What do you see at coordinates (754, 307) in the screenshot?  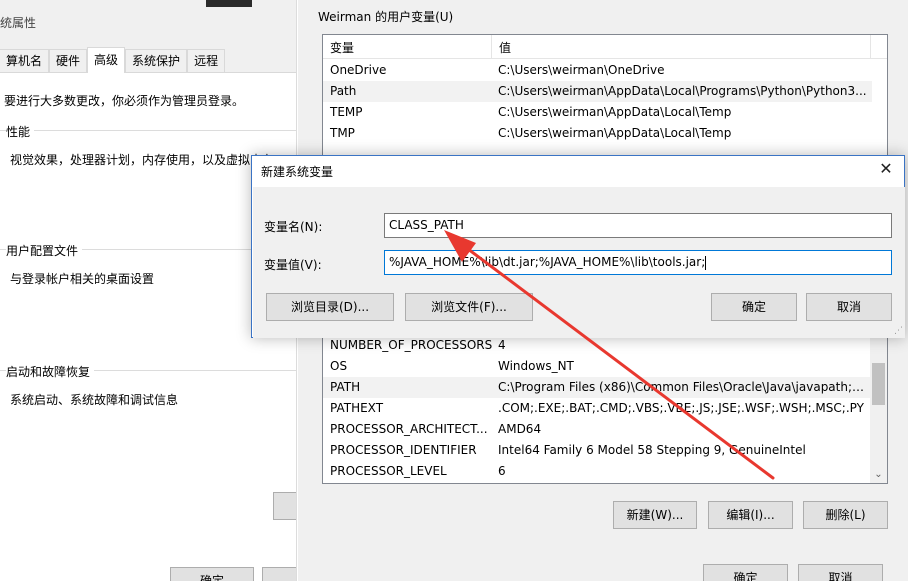 I see `dialog-ok-button: 确定` at bounding box center [754, 307].